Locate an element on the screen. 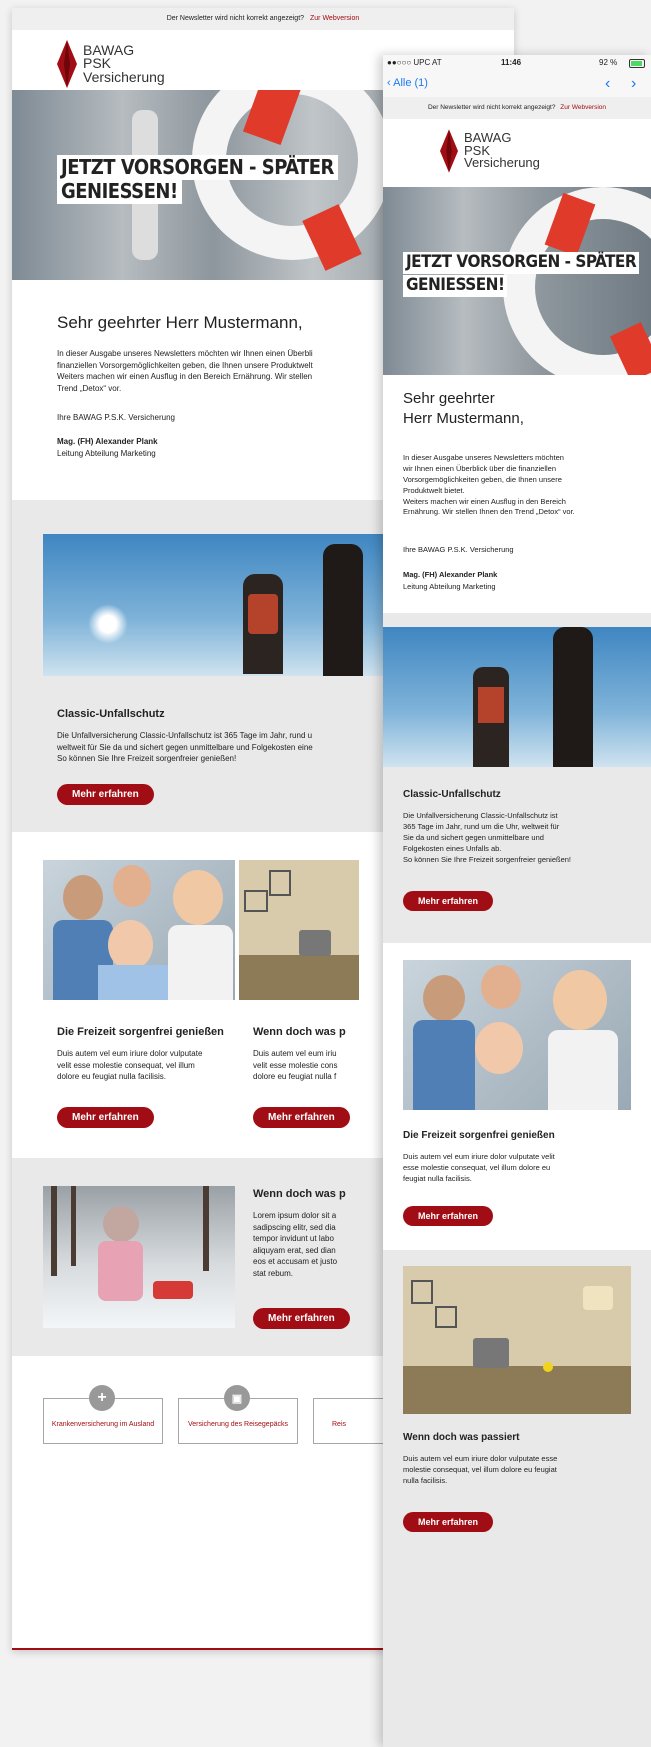  chevron-left-icon: ‹ is located at coordinates (389, 83).